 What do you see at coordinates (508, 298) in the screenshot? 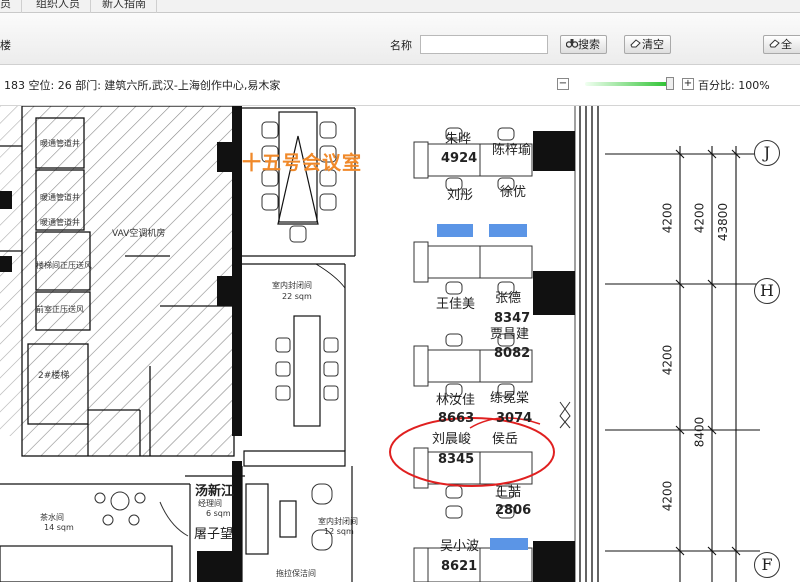
I see `occupant-zhang: 张德` at bounding box center [508, 298].